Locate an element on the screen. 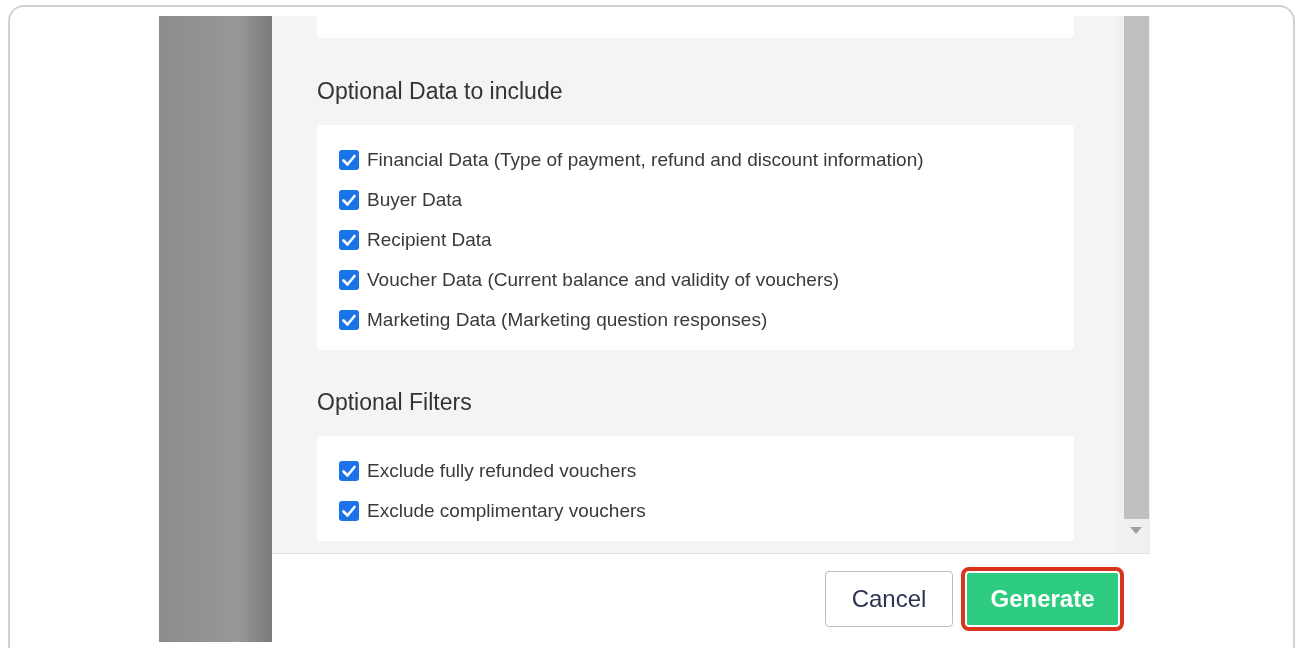  cancel-button: Cancel is located at coordinates (889, 599).